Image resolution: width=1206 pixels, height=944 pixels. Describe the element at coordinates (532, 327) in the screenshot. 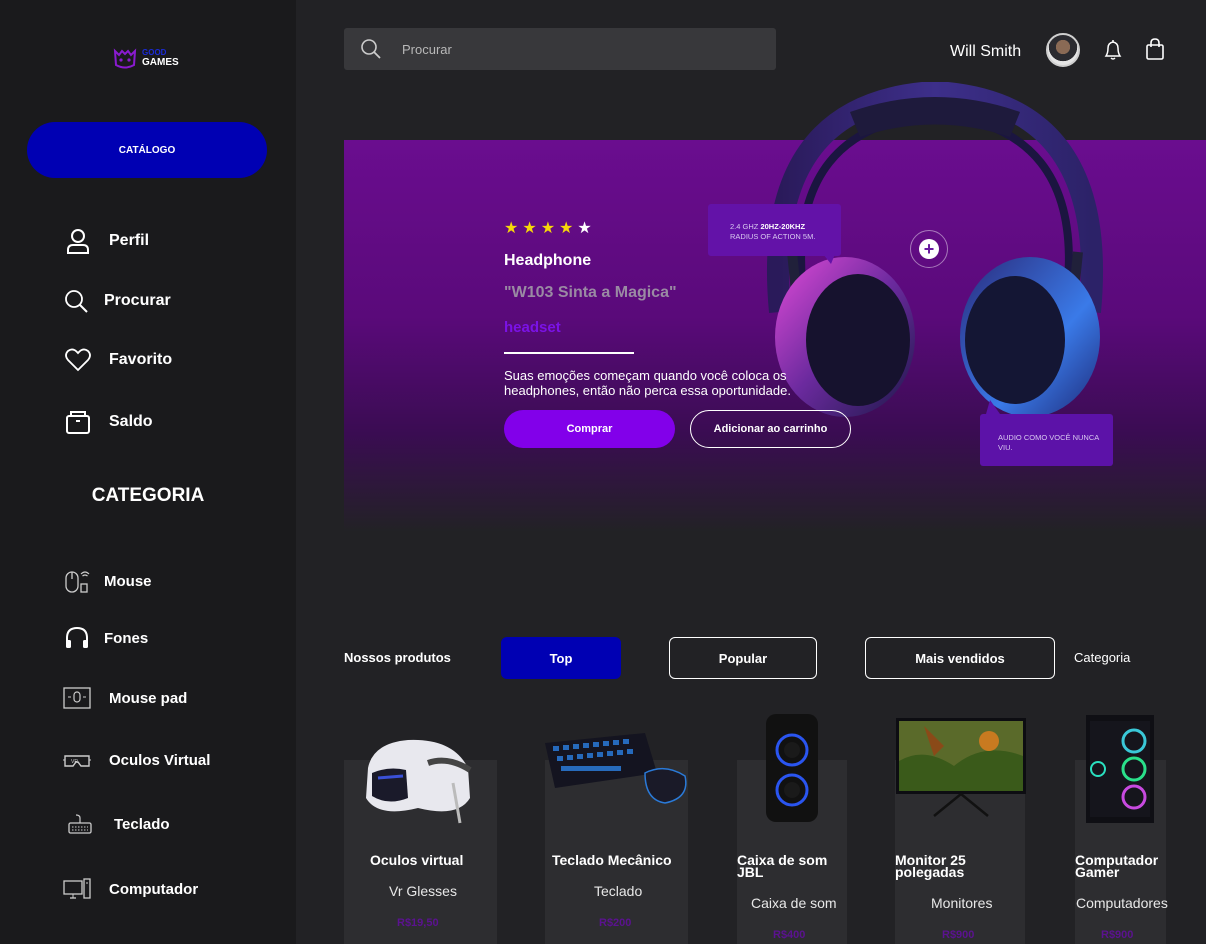

I see `hero-tag: headset` at that location.